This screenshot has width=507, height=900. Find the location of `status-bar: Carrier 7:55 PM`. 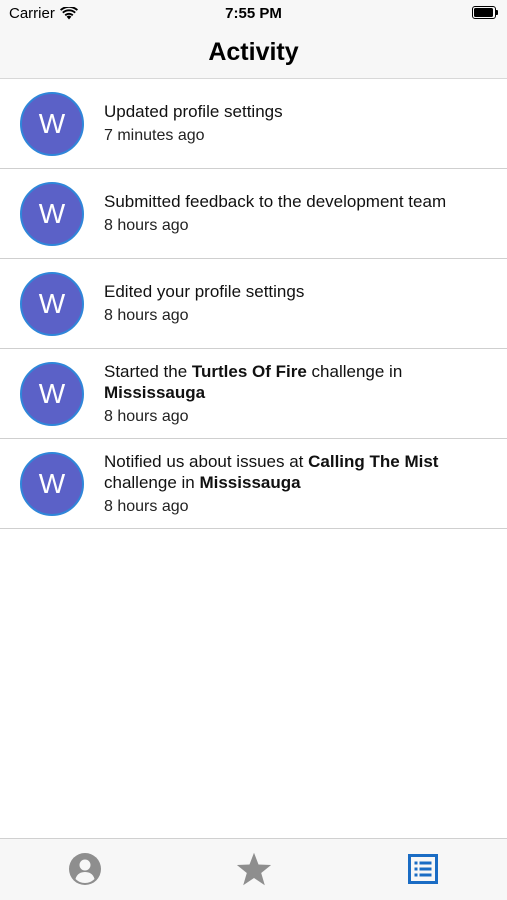

status-bar: Carrier 7:55 PM is located at coordinates (253, 14).